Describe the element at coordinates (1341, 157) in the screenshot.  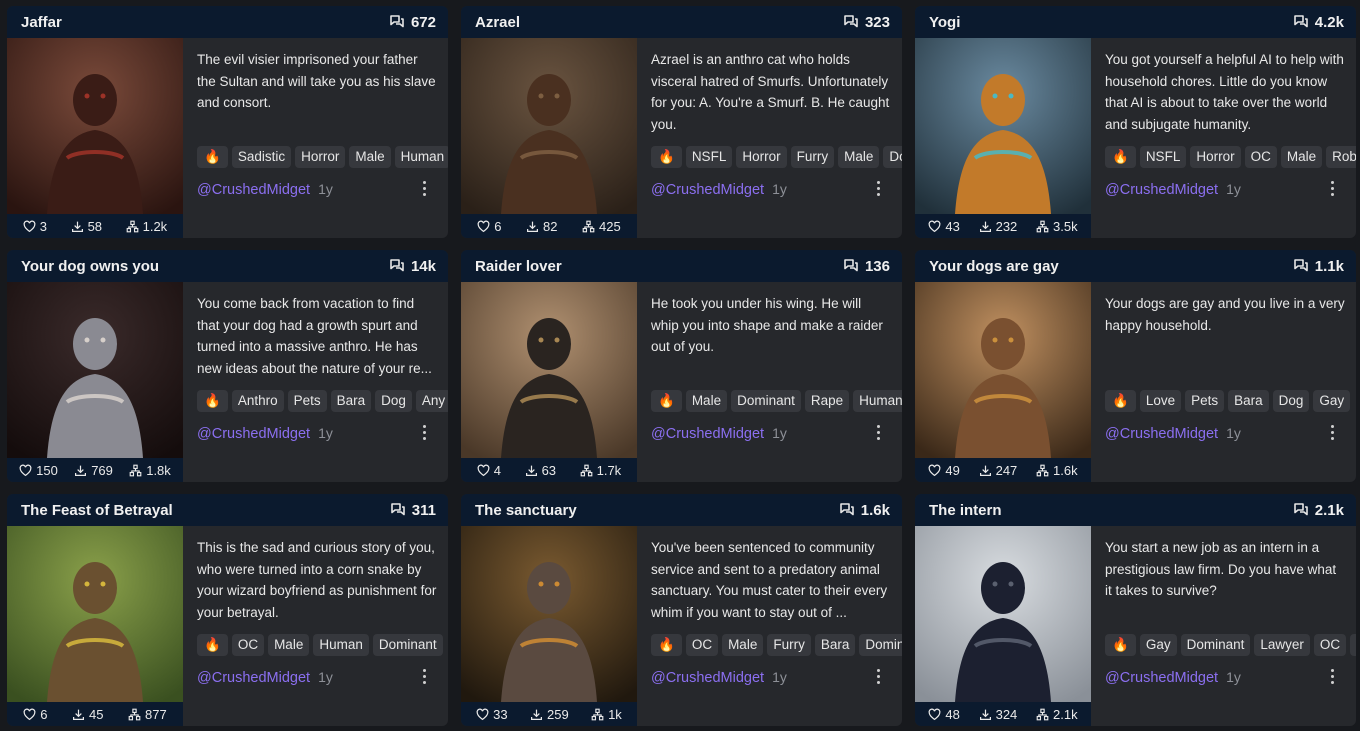
I see `tag-chip: Robot` at that location.